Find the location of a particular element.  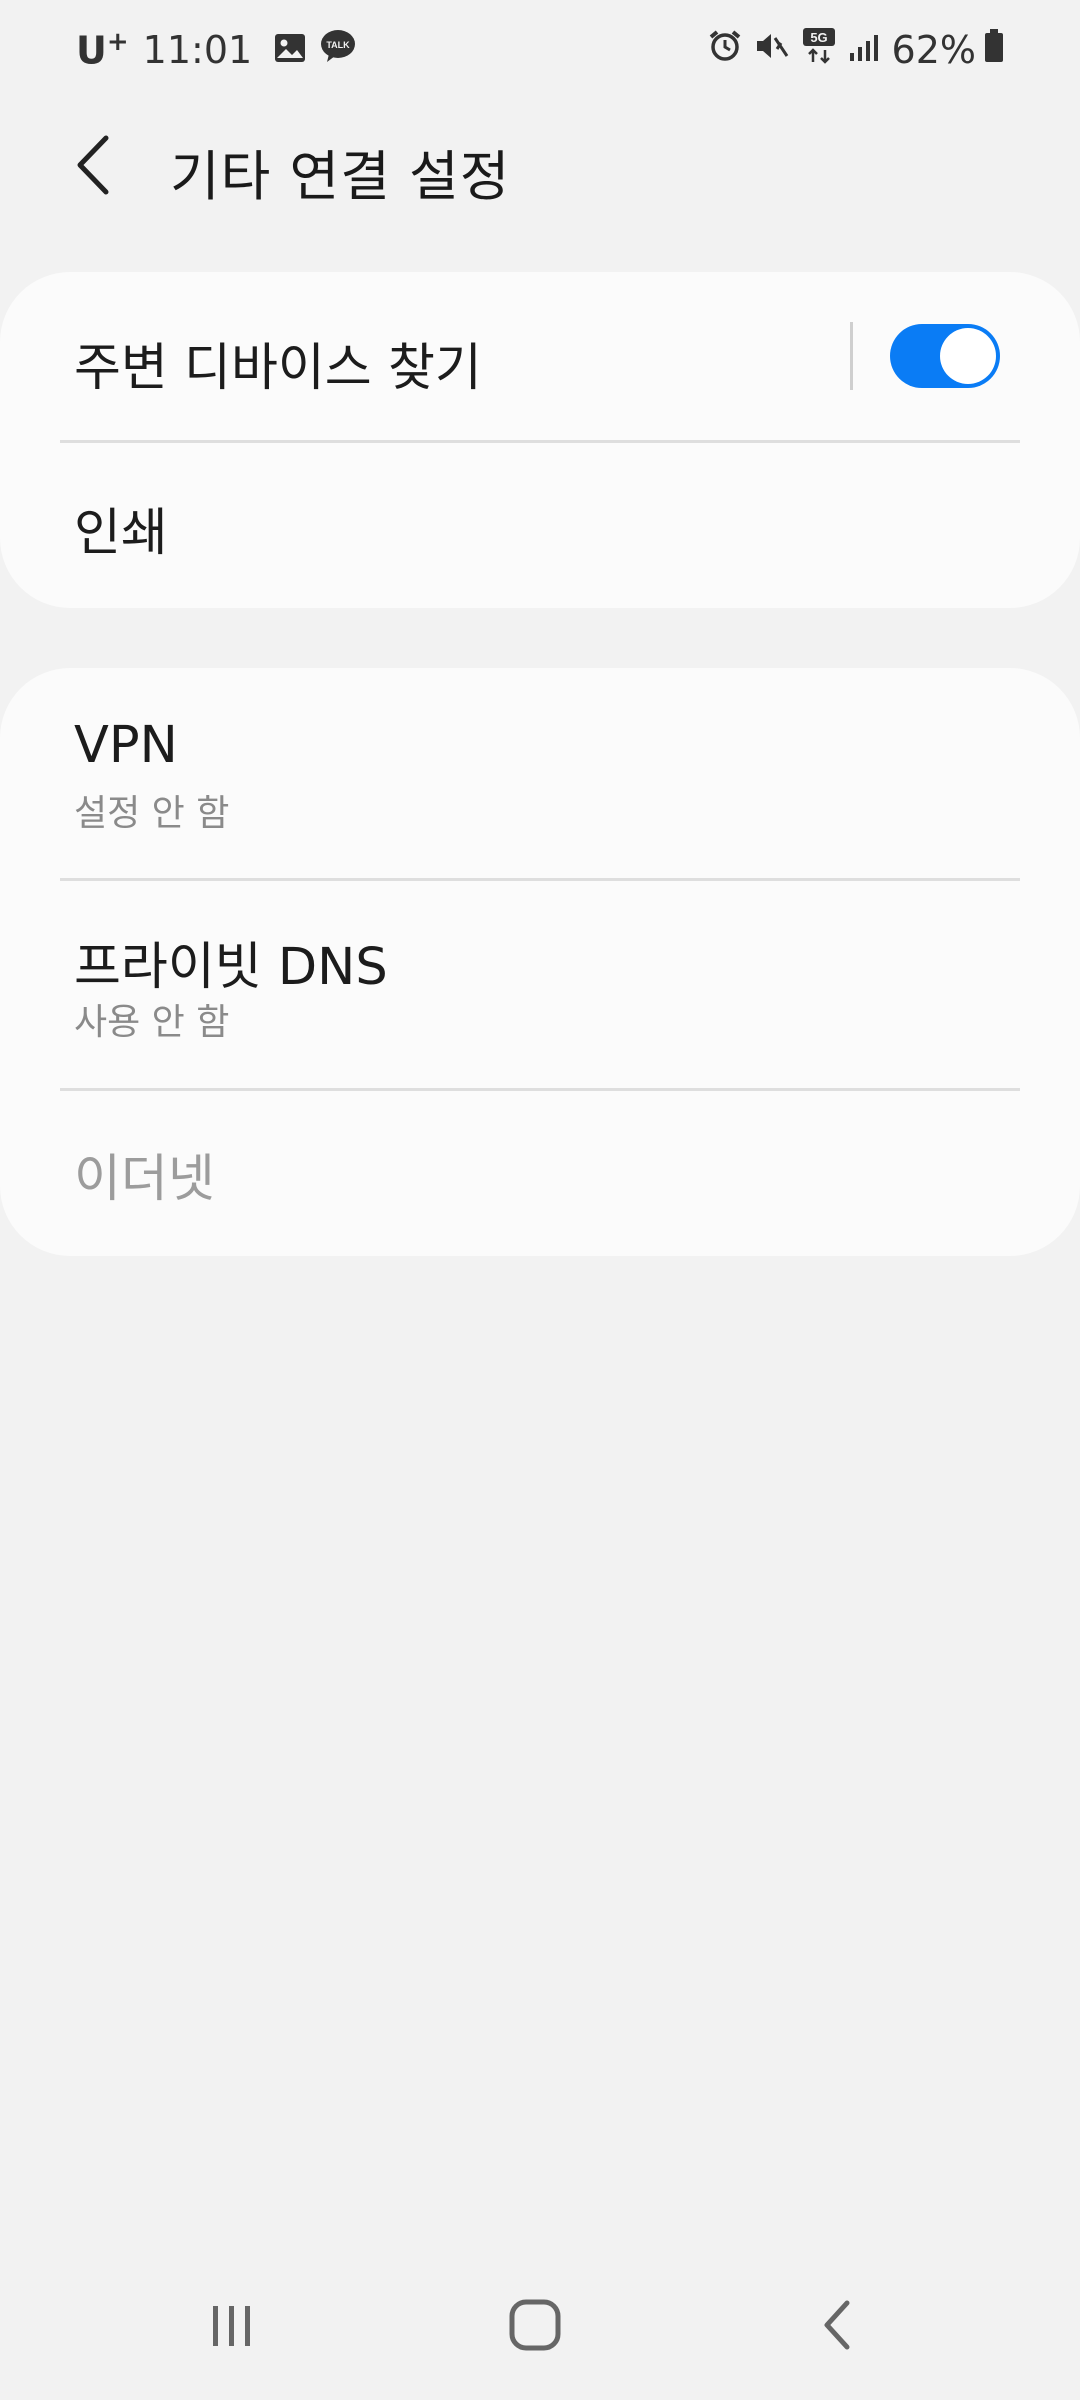

kakaotalk-icon: TALK is located at coordinates (338, 50).